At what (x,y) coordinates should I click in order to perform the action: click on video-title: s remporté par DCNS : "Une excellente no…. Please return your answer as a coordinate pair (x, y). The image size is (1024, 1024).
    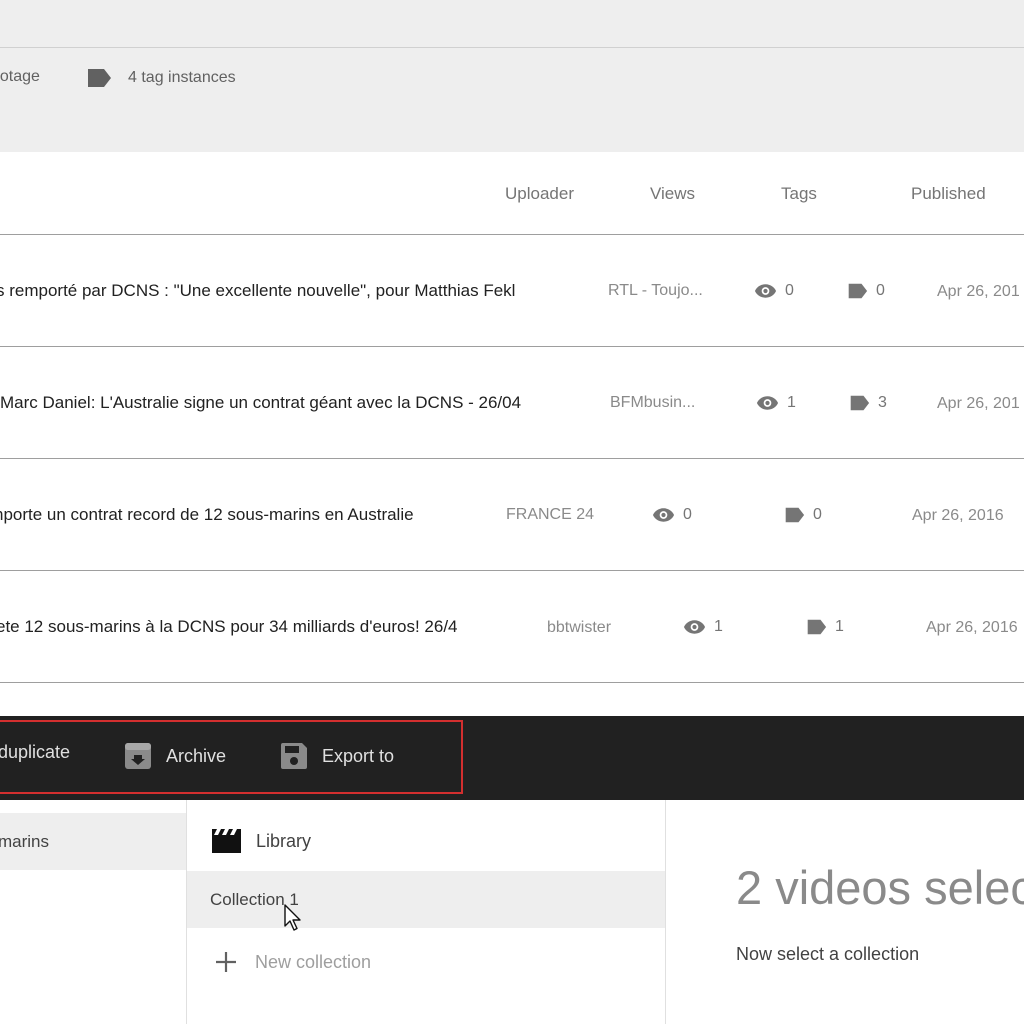
    Looking at the image, I should click on (257, 291).